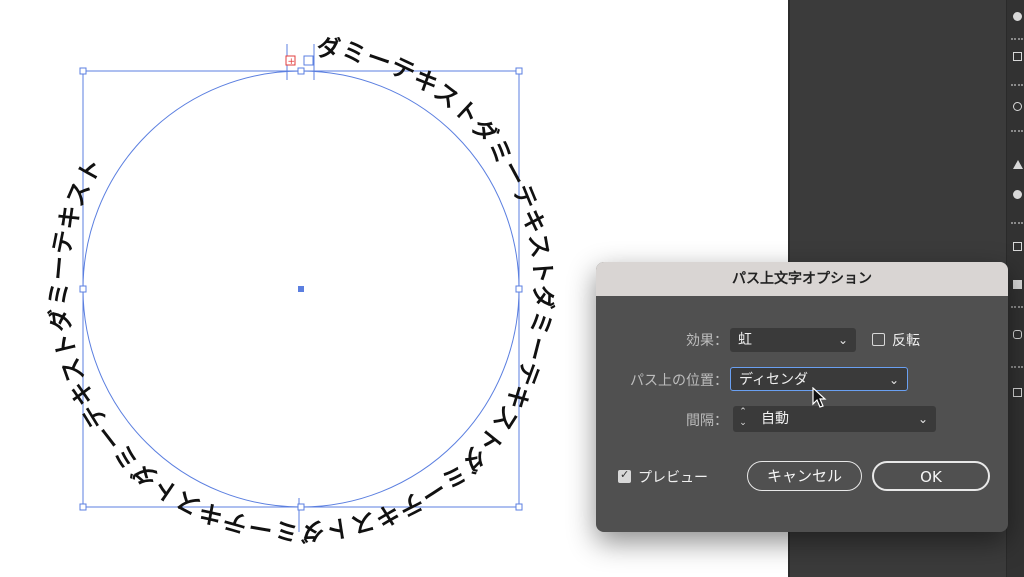  I want to click on flip-label: 反転, so click(906, 340).